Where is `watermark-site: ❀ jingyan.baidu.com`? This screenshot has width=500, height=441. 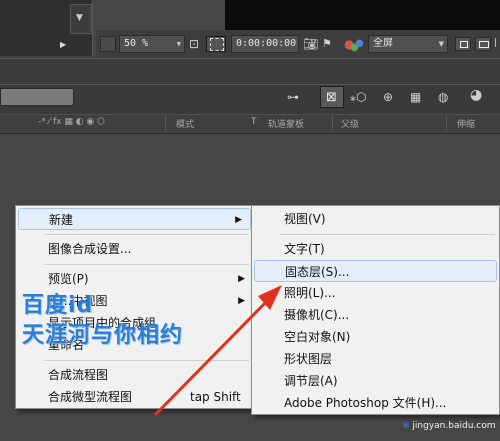
watermark-site: ❀ jingyan.baidu.com is located at coordinates (449, 426).